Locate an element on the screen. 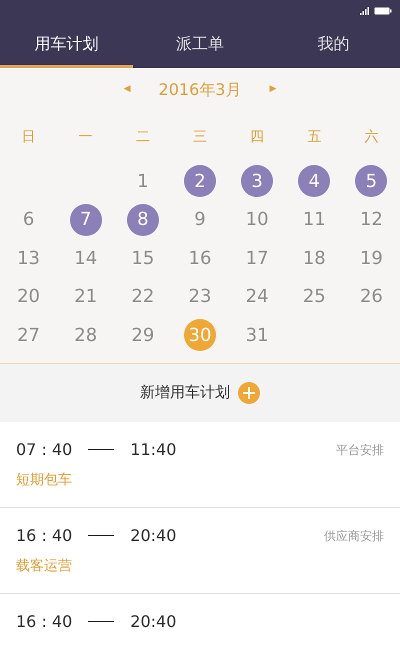  tab: 派工单 is located at coordinates (200, 45).